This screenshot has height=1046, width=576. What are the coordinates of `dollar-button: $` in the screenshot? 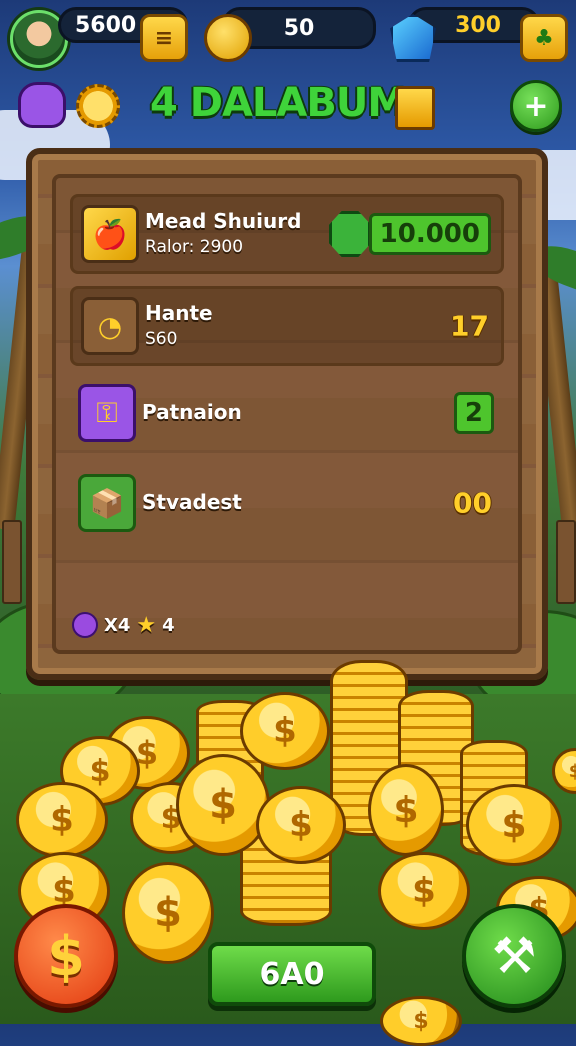 It's located at (66, 956).